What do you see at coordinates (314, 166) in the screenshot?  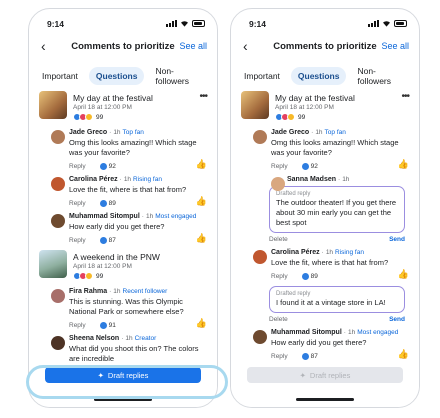 I see `like-count: 92` at bounding box center [314, 166].